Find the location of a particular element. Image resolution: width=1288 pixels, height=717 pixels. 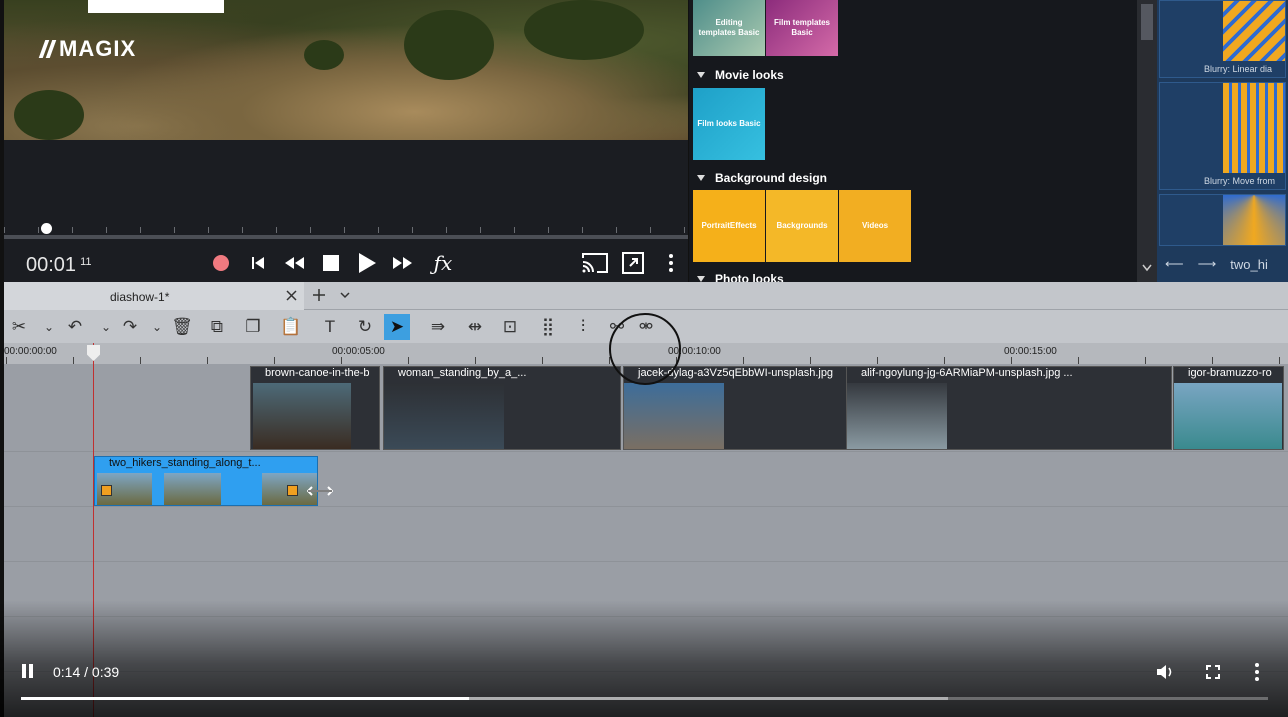

rewind-button is located at coordinates (294, 263).